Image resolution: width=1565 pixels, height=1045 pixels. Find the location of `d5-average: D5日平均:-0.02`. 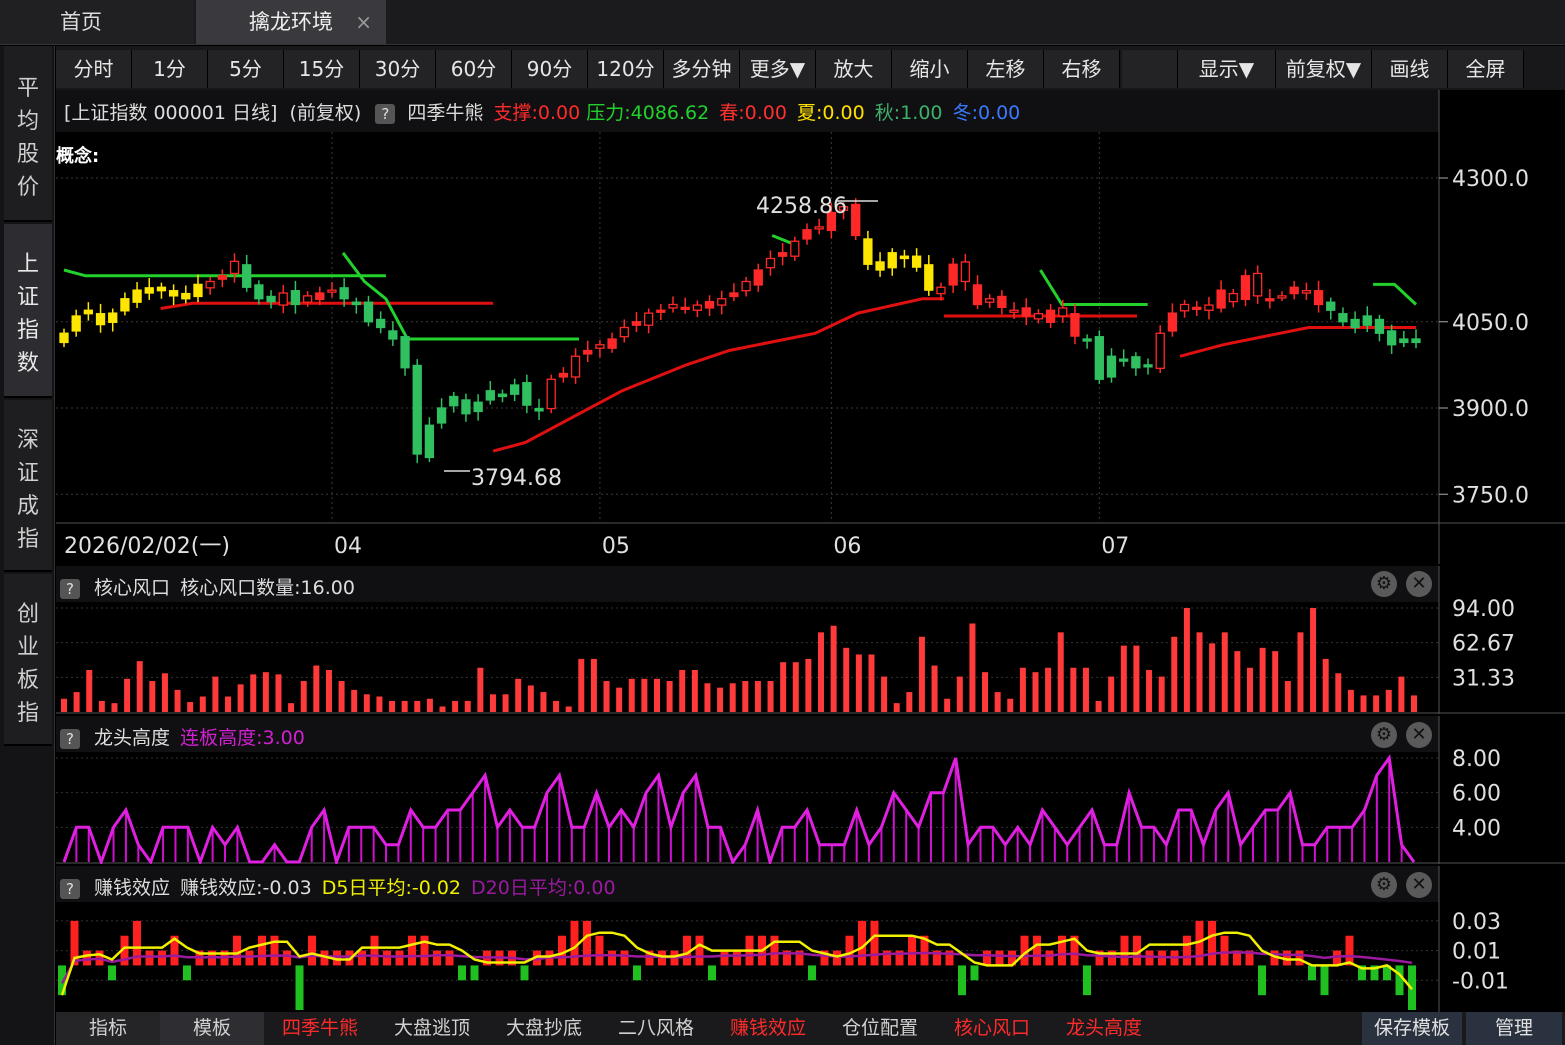

d5-average: D5日平均:-0.02 is located at coordinates (391, 888).